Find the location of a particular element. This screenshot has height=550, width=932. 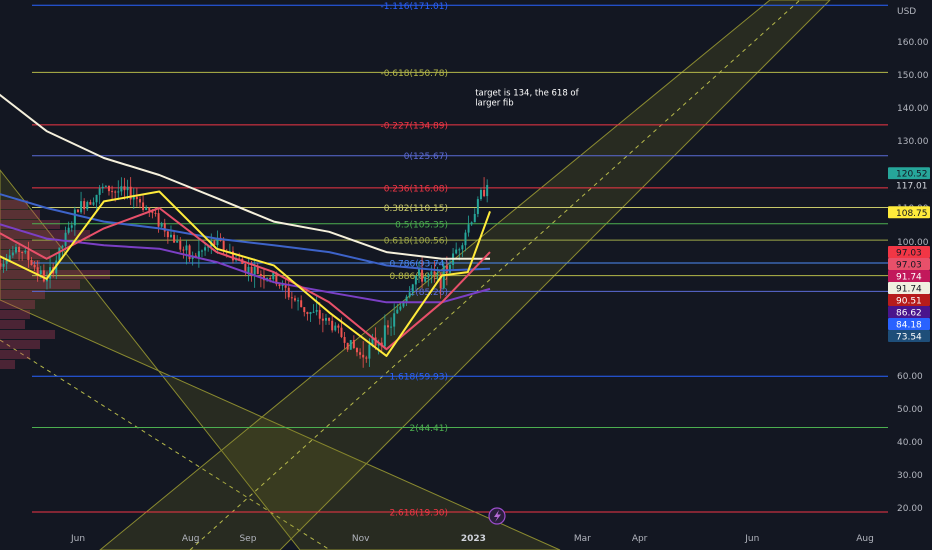

y-tick-label: 40.00 is located at coordinates (910, 443).